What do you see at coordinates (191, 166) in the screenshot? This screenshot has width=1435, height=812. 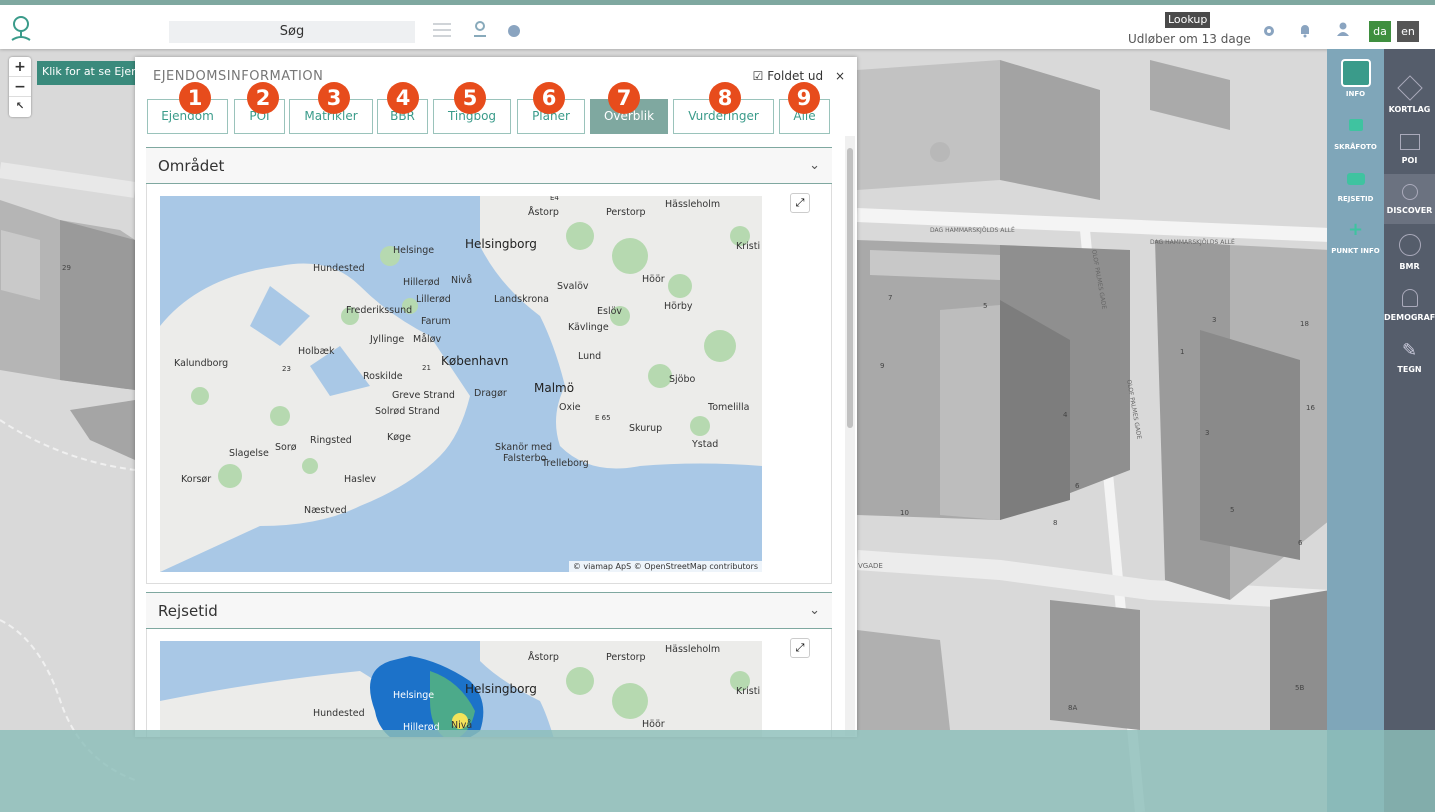 I see `section-title: Området` at bounding box center [191, 166].